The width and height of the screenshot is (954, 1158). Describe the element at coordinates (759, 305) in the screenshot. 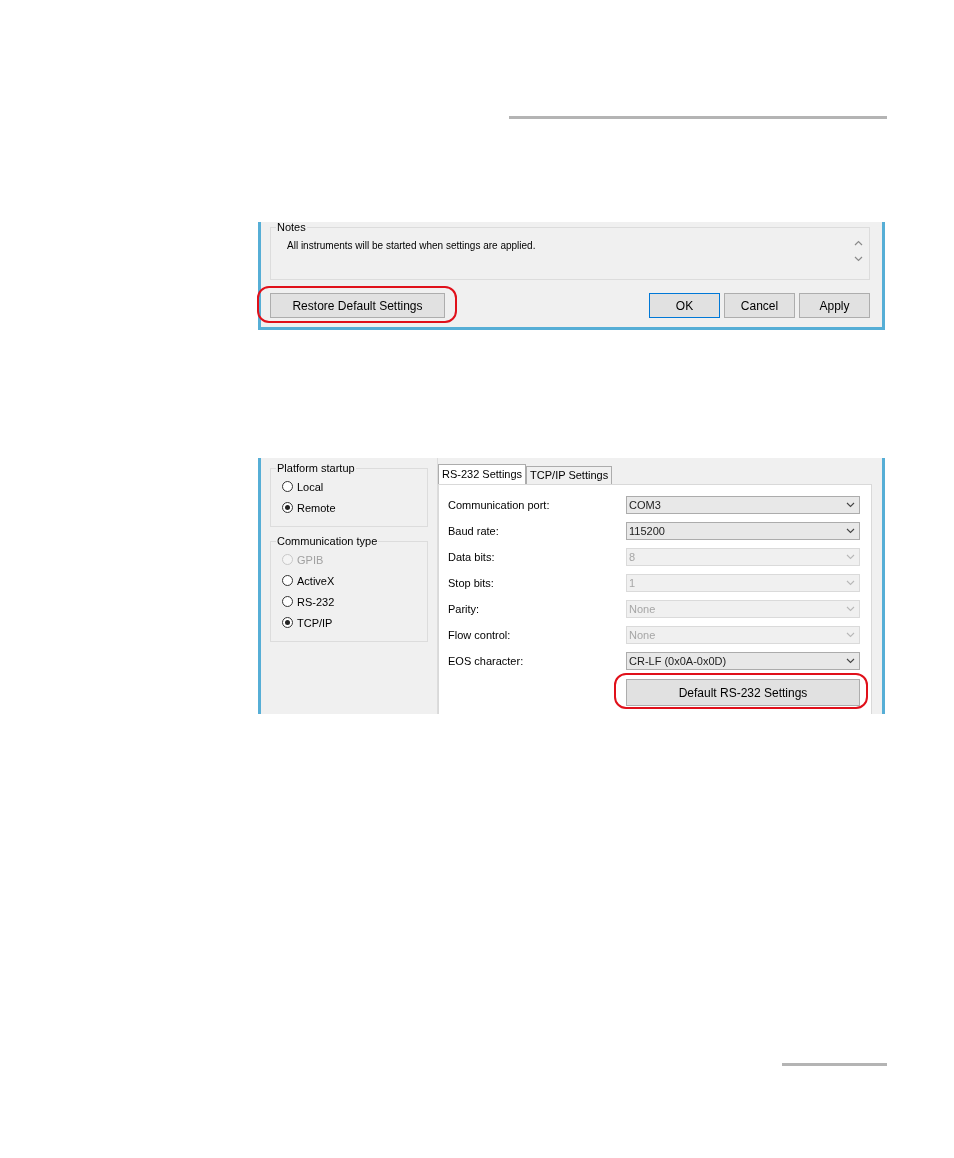

I see `dialog-button: Cancel` at that location.